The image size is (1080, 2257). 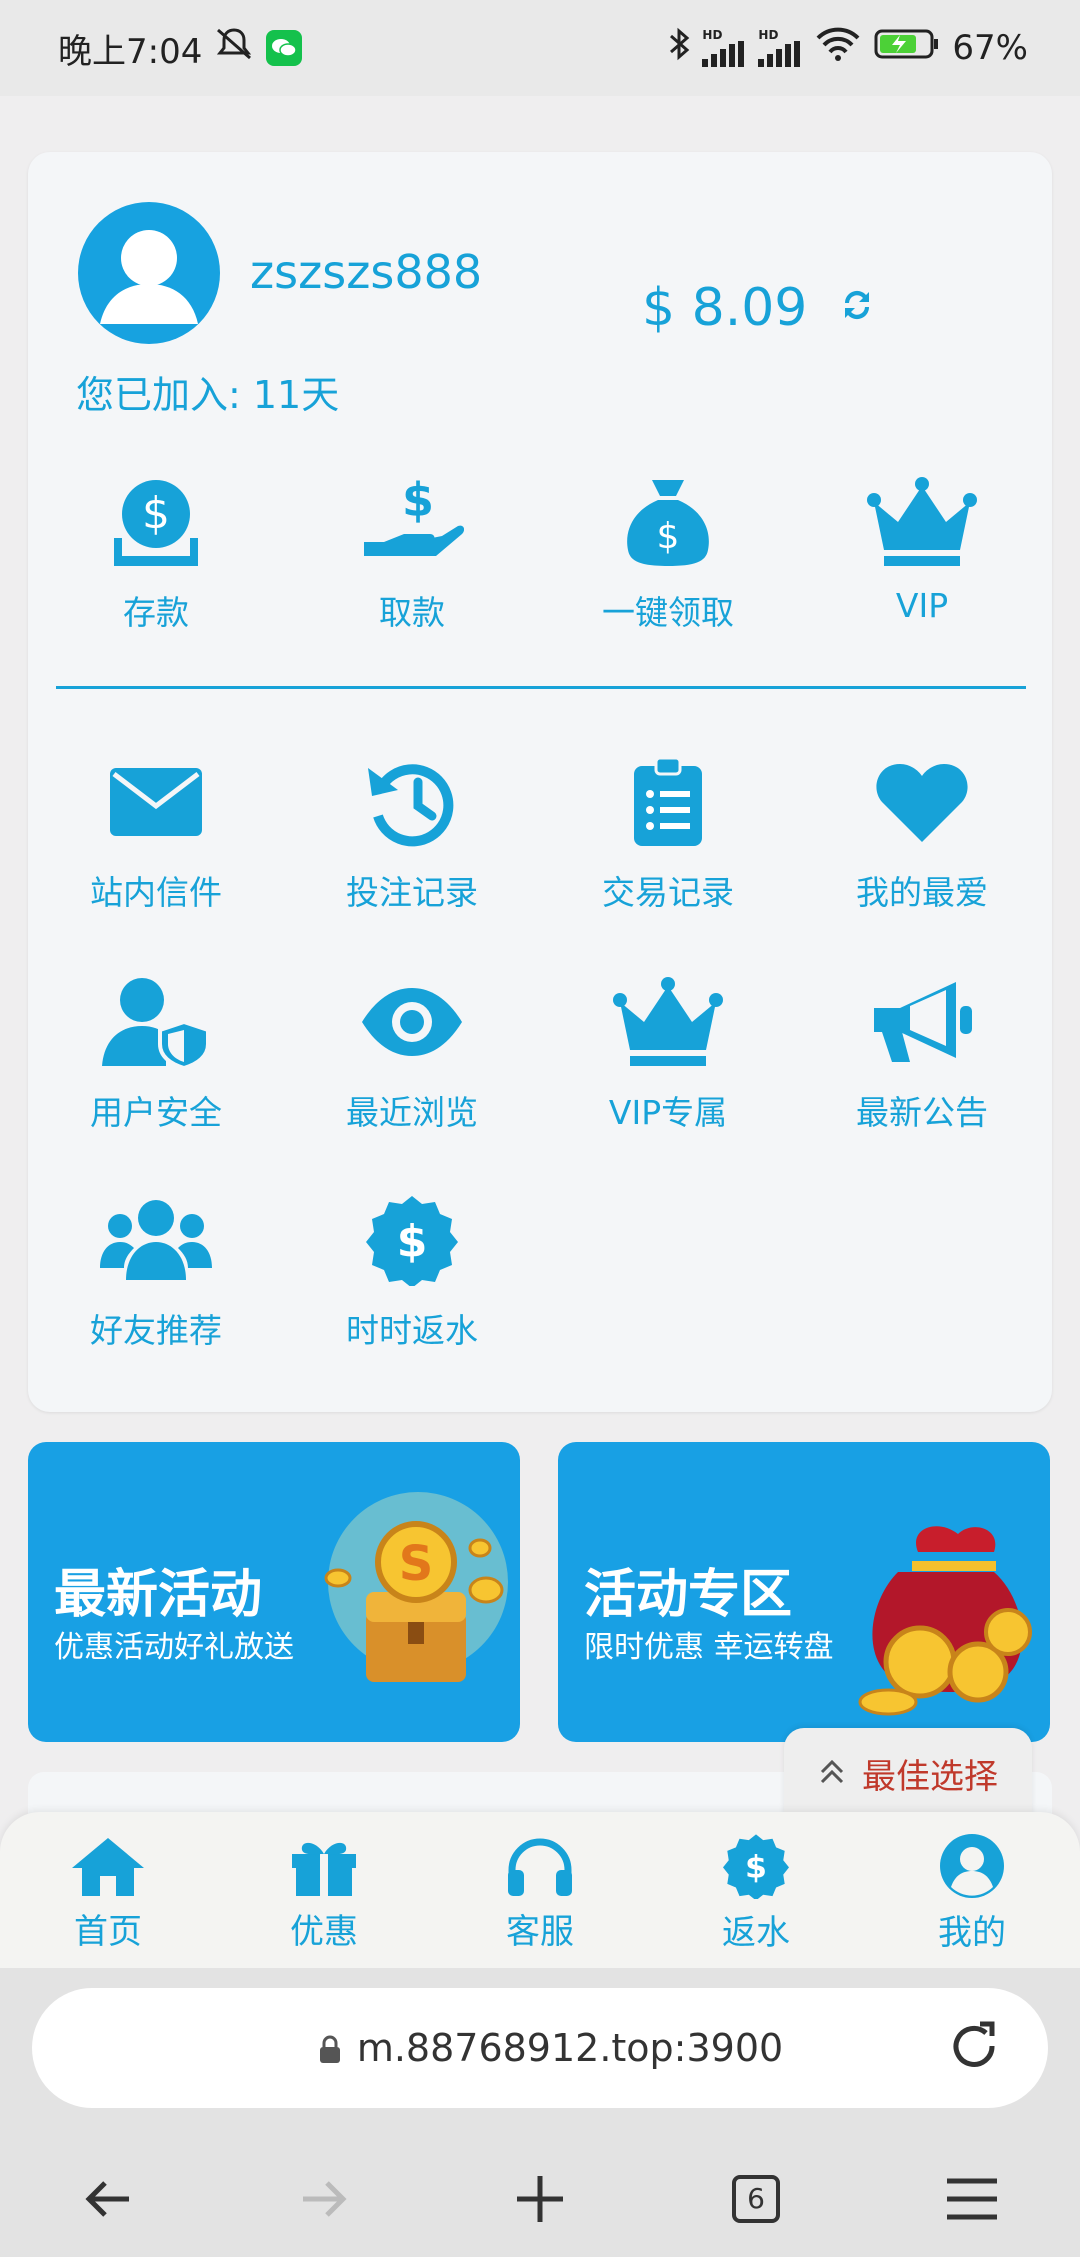 I want to click on signal-icon-2: HD, so click(x=780, y=48).